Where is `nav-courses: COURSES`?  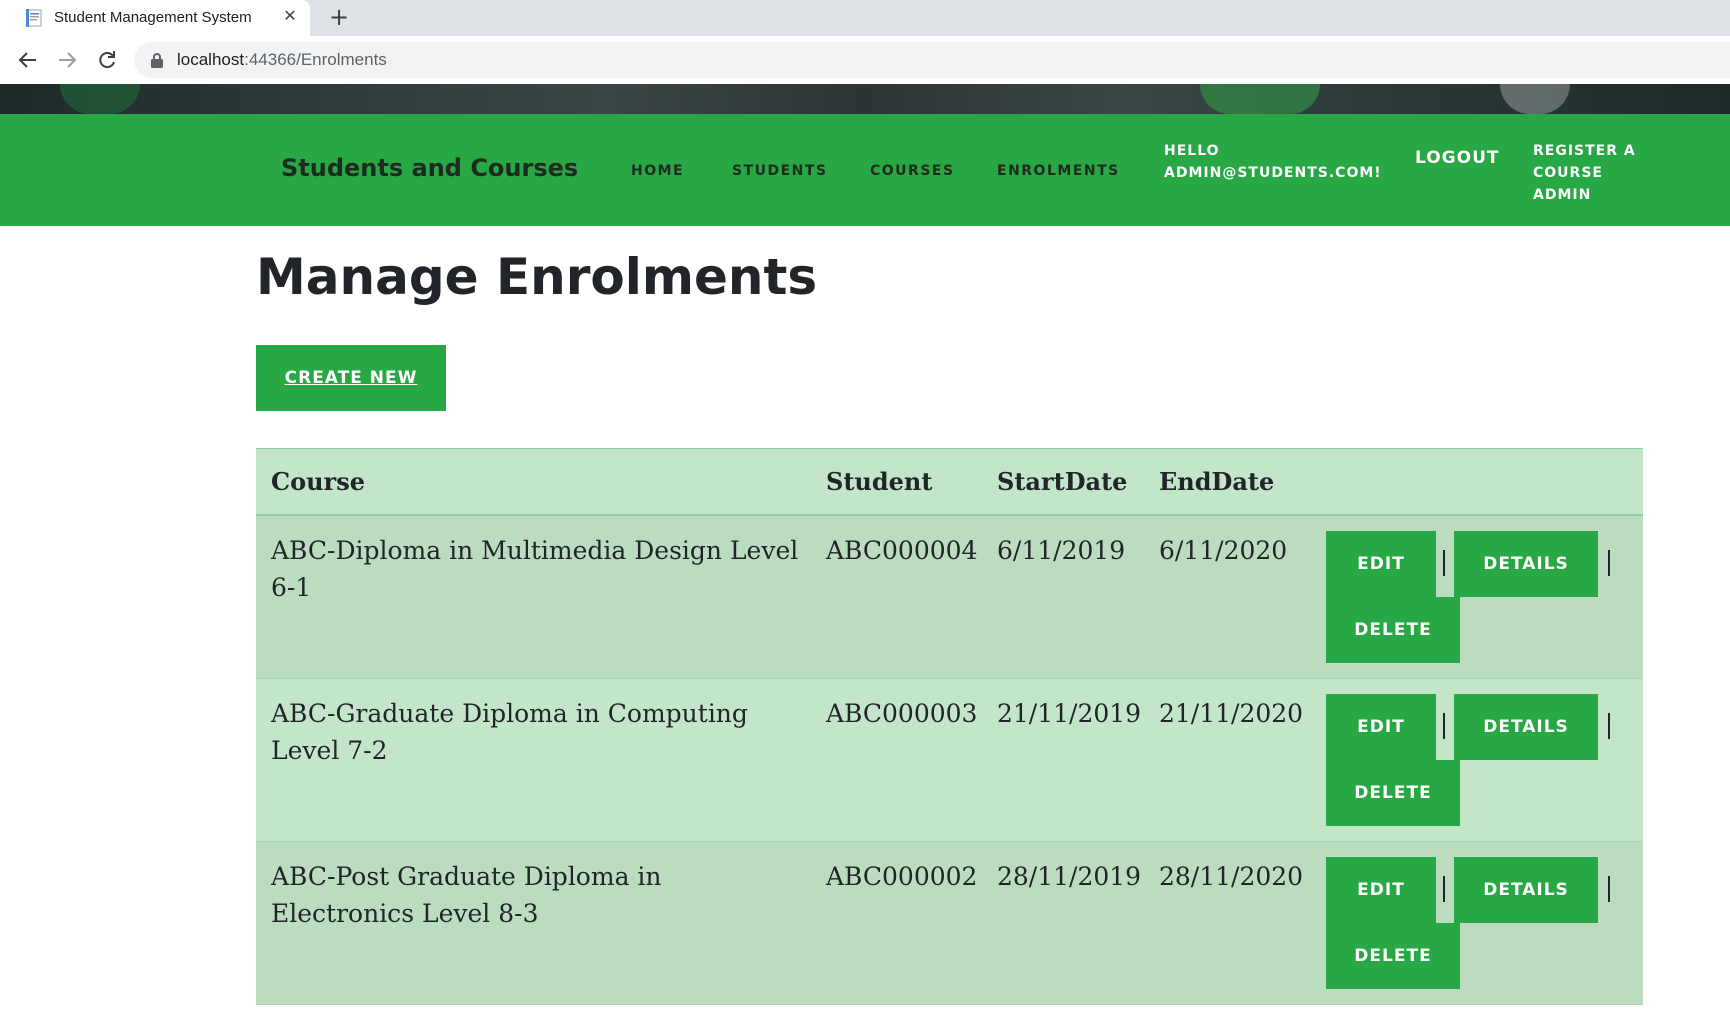 nav-courses: COURSES is located at coordinates (912, 171).